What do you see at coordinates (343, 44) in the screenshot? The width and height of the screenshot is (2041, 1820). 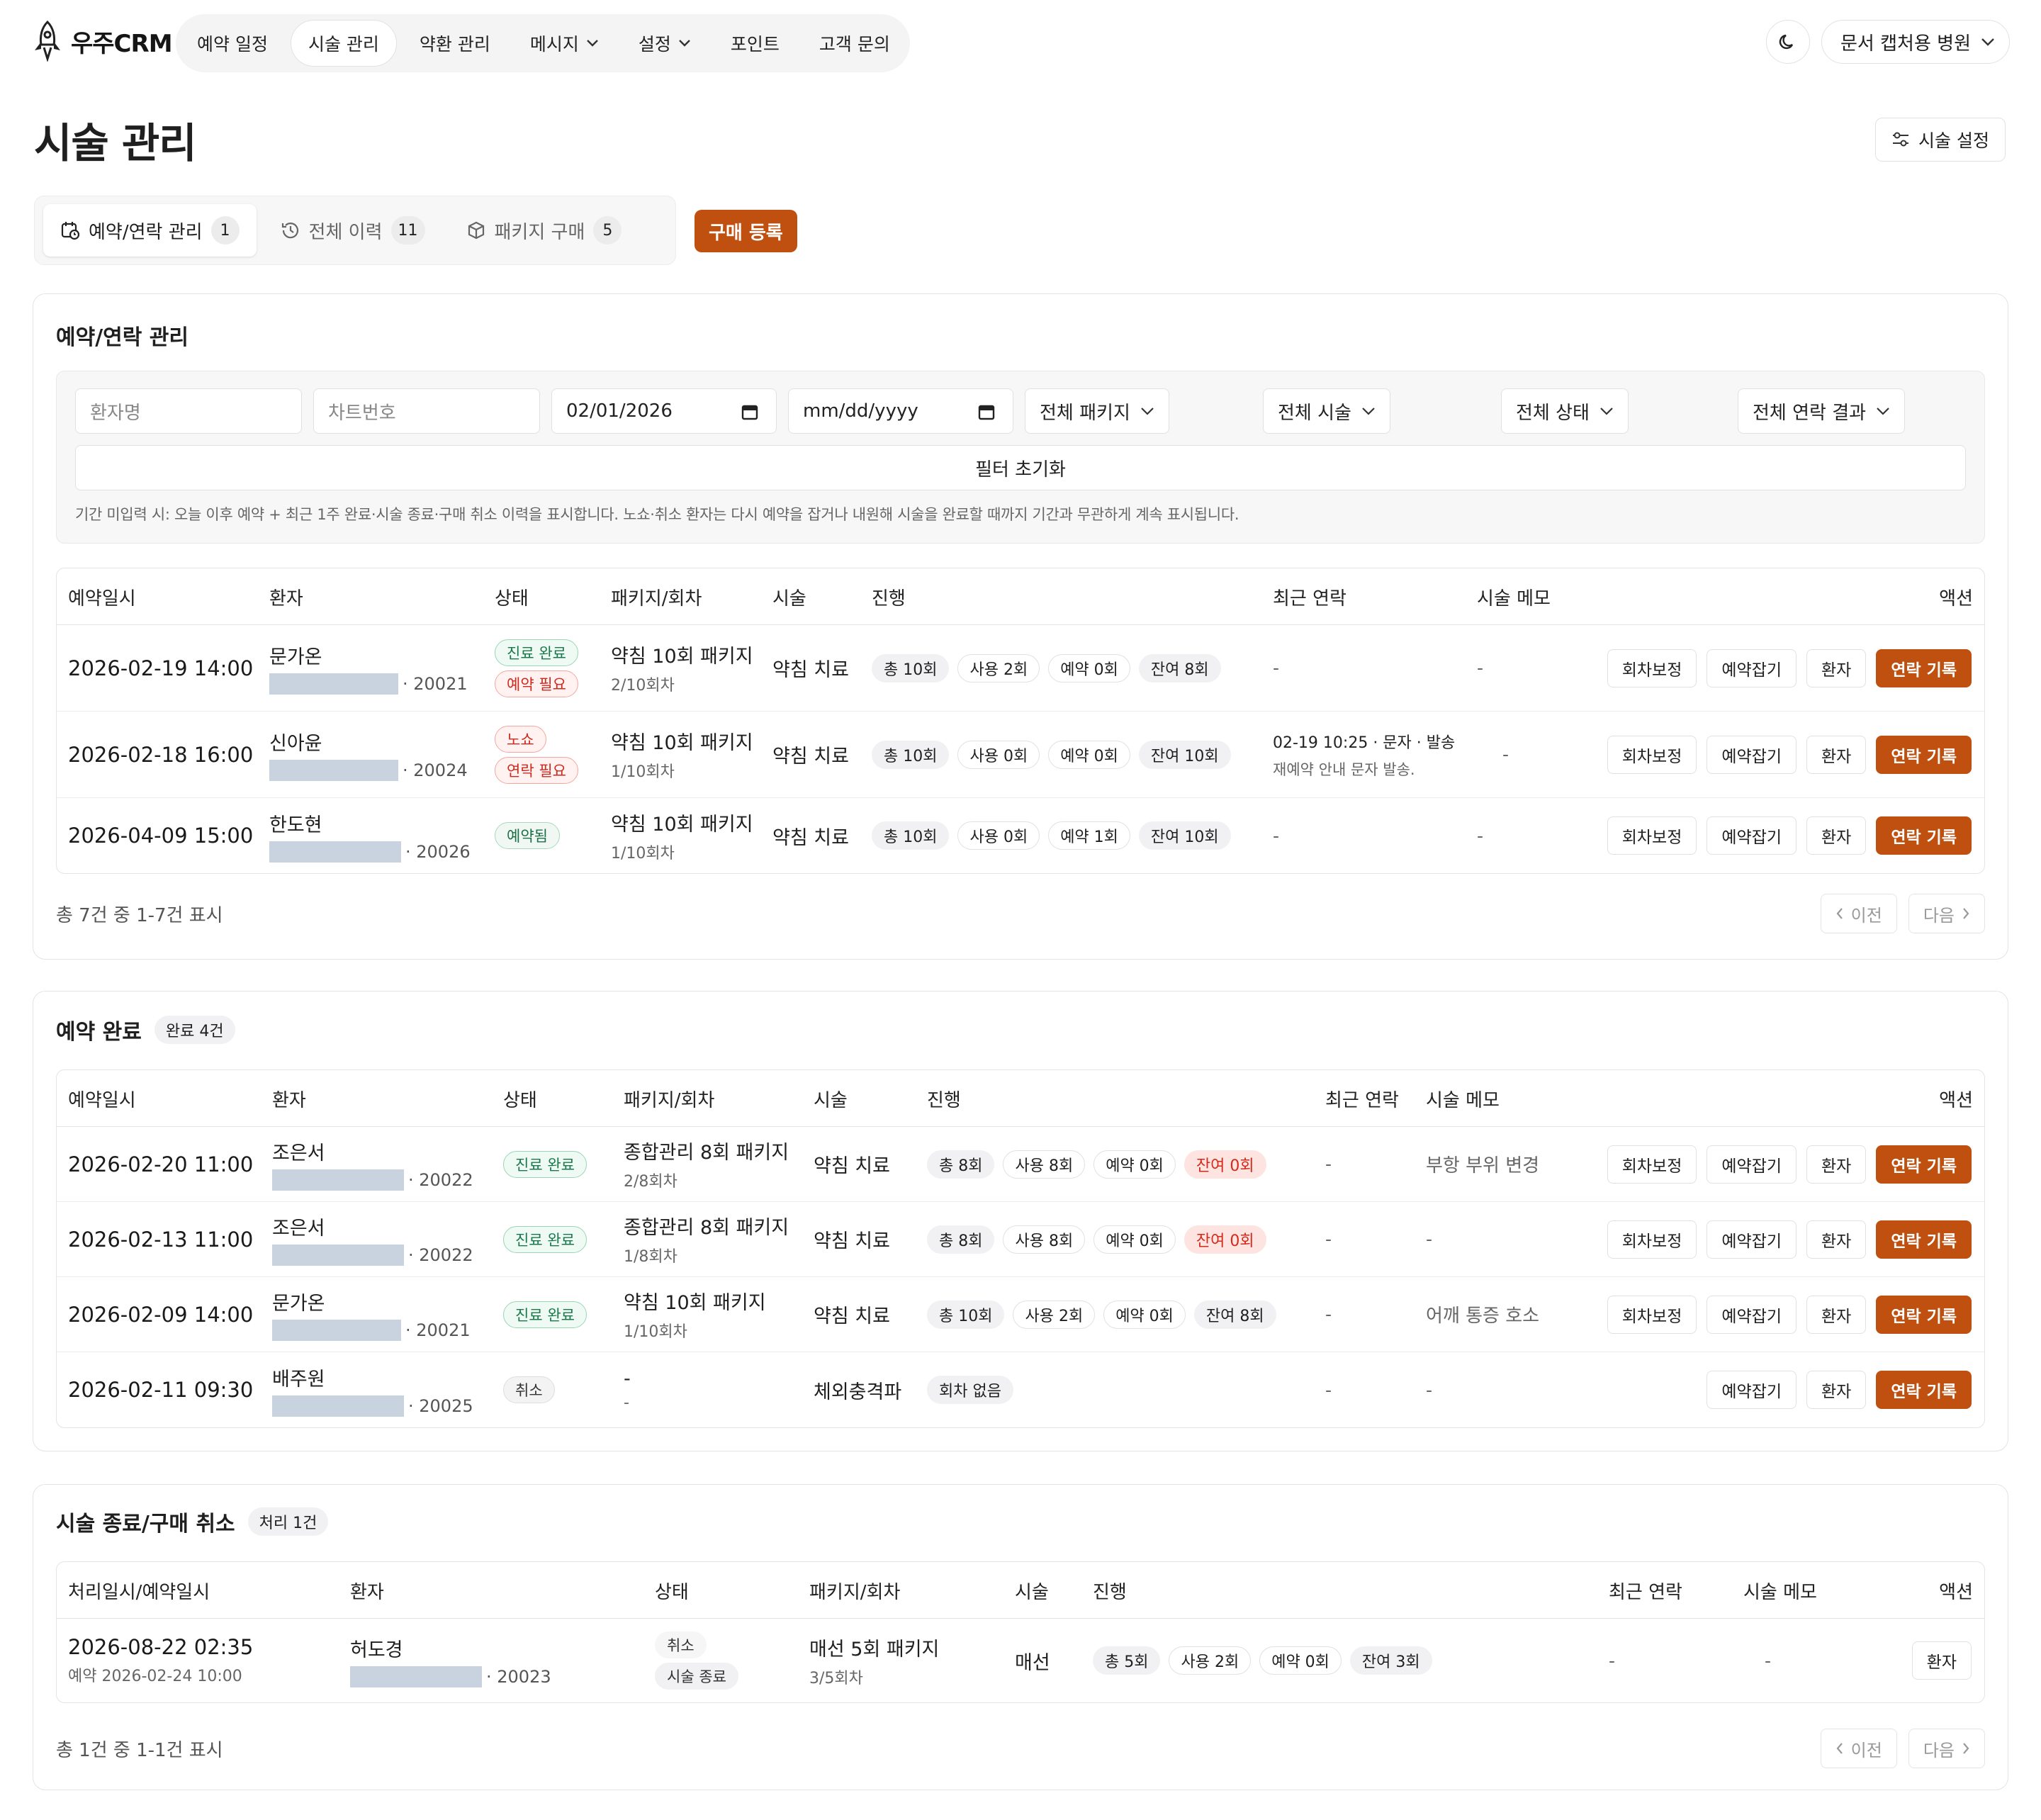 I see `nav-item-procedures: 시술 관리` at bounding box center [343, 44].